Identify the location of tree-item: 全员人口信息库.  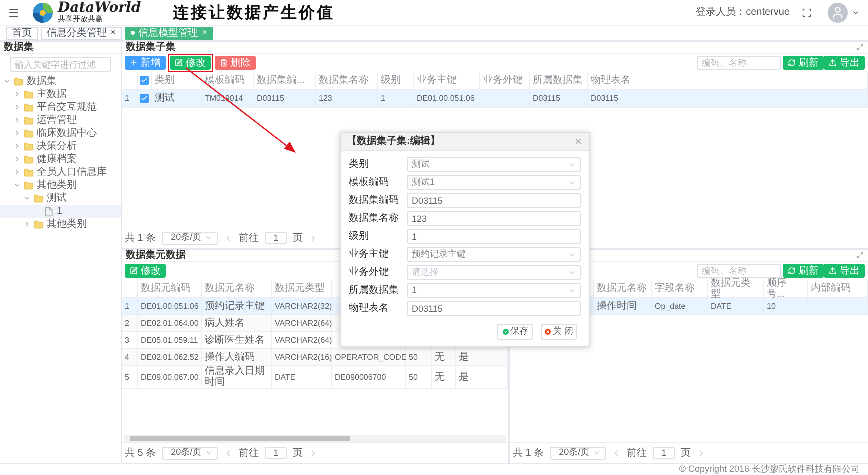
(60, 172).